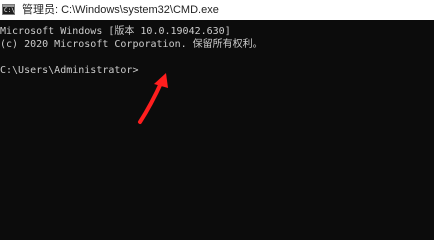  Describe the element at coordinates (120, 10) in the screenshot. I see `window-title: 管理员: C:\Windows\system32\CMD.exe` at that location.